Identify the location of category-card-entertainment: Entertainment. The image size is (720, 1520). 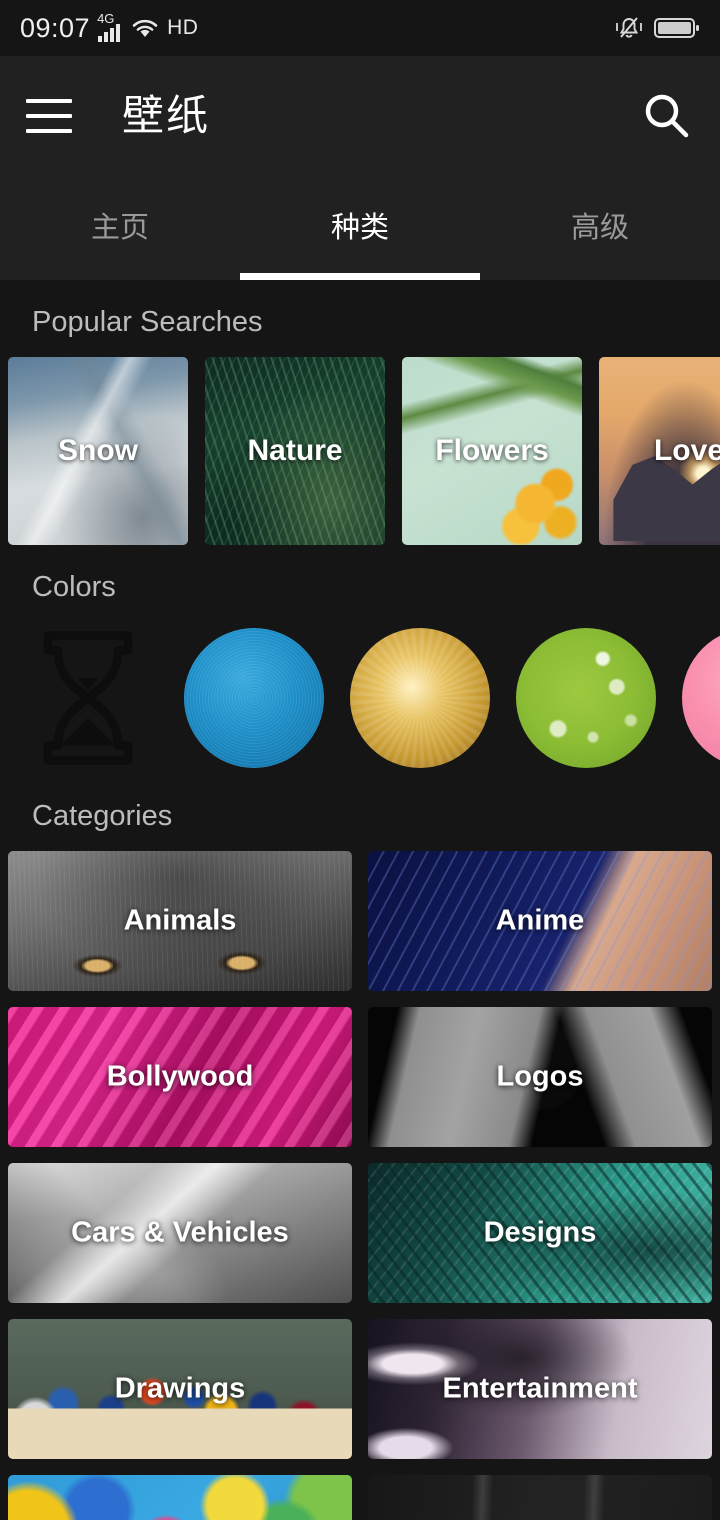
(540, 1389).